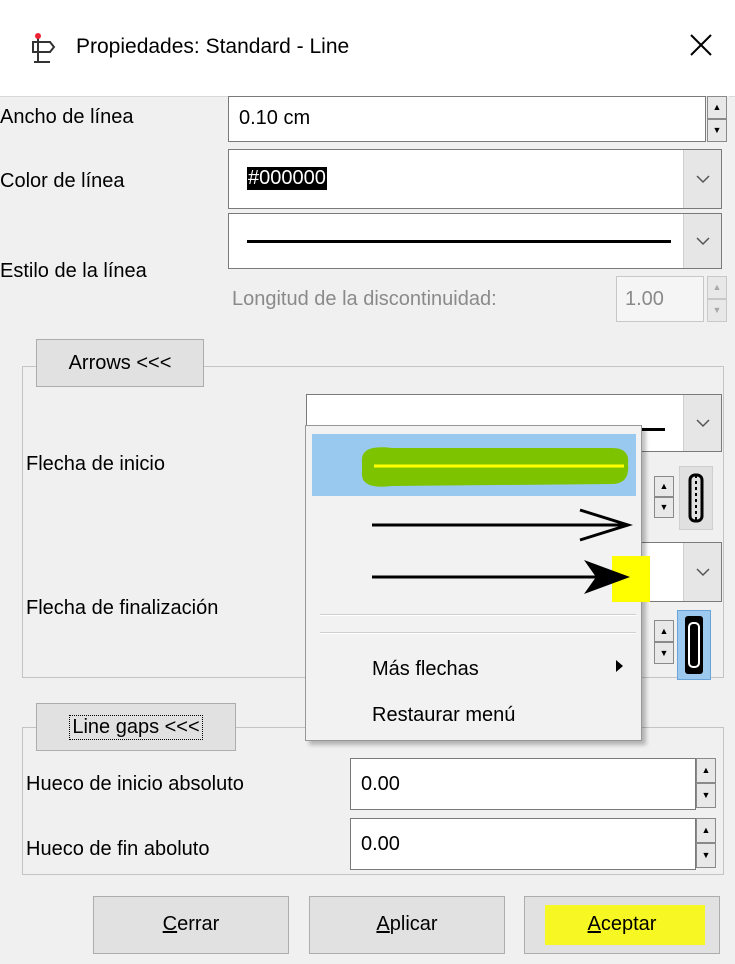 The width and height of the screenshot is (735, 964). Describe the element at coordinates (503, 525) in the screenshot. I see `open-arrow-line-icon` at that location.